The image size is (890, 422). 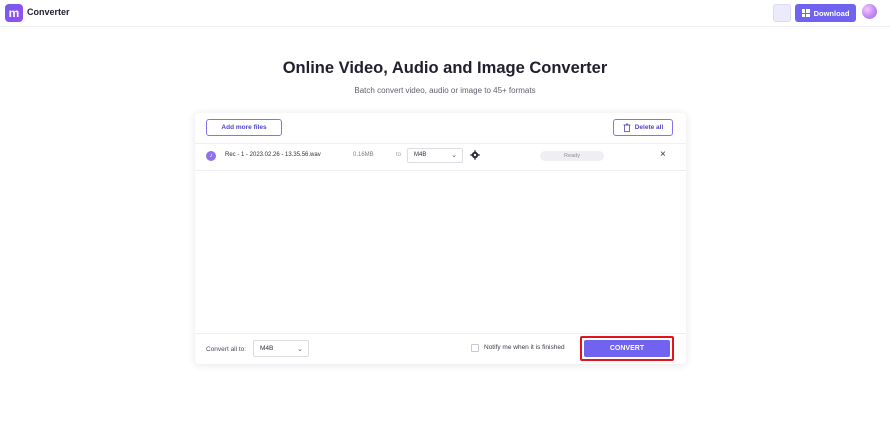 I want to click on convert-button: CONVERT, so click(x=627, y=348).